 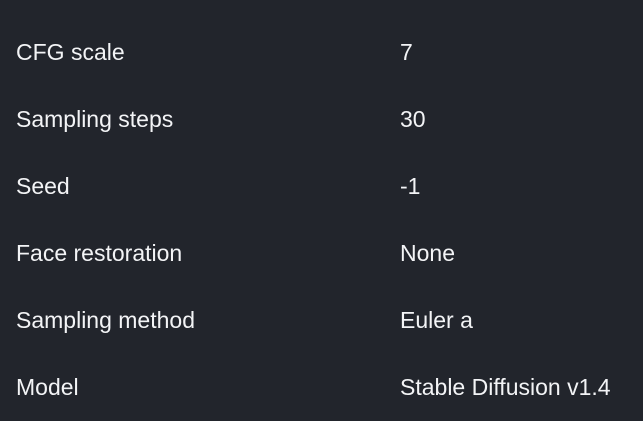 What do you see at coordinates (47, 387) in the screenshot?
I see `setting-label: Model` at bounding box center [47, 387].